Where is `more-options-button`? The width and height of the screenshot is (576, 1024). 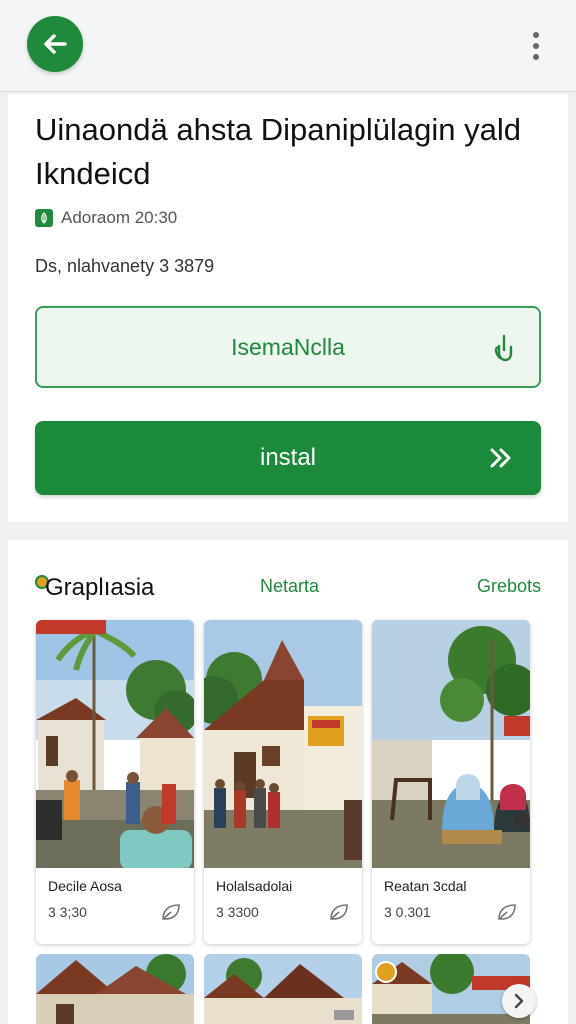
more-options-button is located at coordinates (536, 46).